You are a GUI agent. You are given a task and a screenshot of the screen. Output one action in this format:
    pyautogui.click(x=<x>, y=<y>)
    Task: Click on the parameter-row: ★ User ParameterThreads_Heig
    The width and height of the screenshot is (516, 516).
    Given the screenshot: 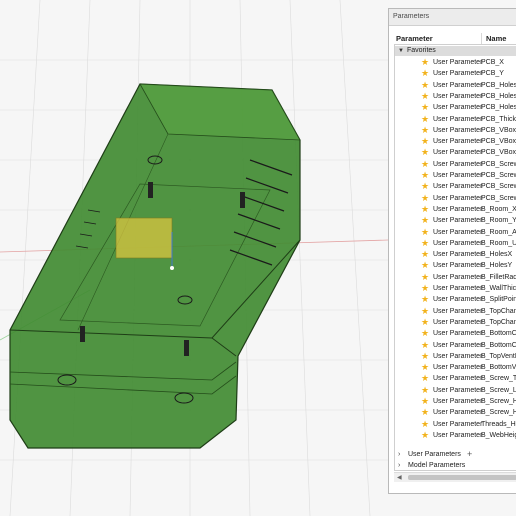 What is the action you would take?
    pyautogui.click(x=455, y=424)
    